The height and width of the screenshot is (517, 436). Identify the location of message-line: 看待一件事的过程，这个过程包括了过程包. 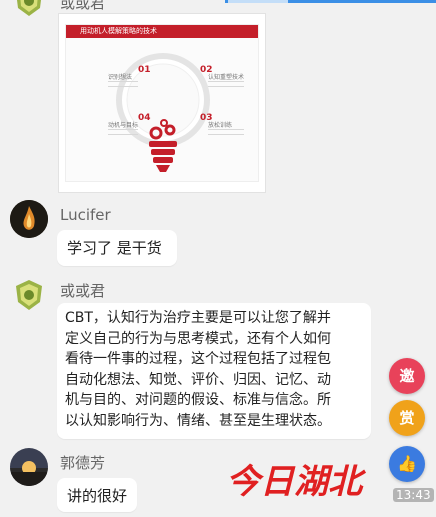
(198, 359).